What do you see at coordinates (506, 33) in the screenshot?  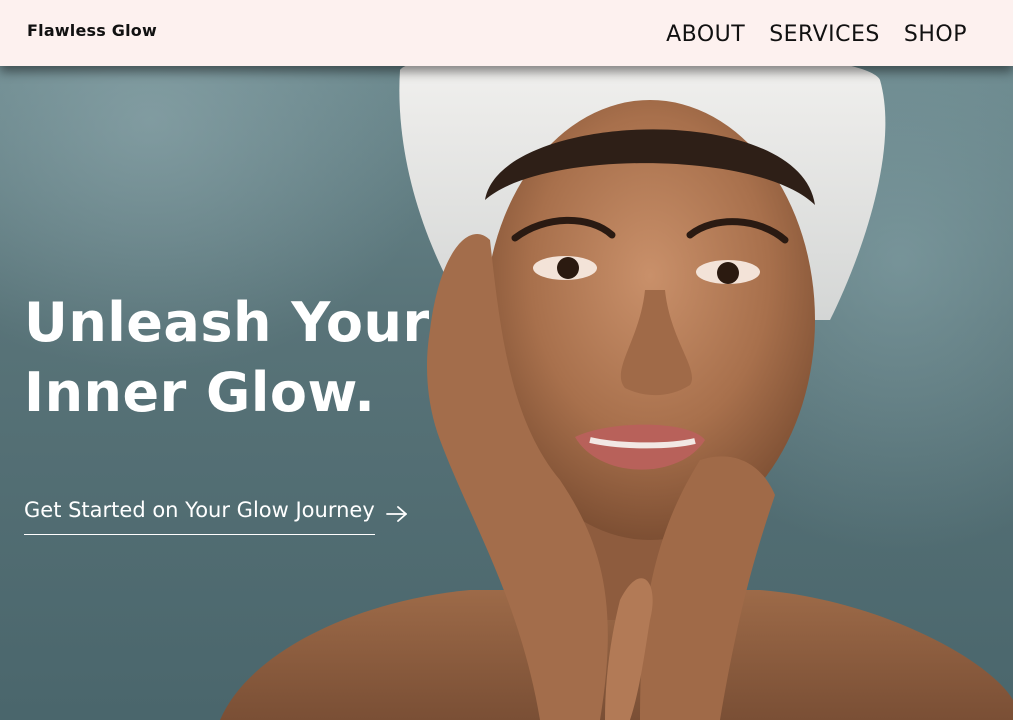 I see `site-header: Flawless Glow ABOUT SERVICES SHOP` at bounding box center [506, 33].